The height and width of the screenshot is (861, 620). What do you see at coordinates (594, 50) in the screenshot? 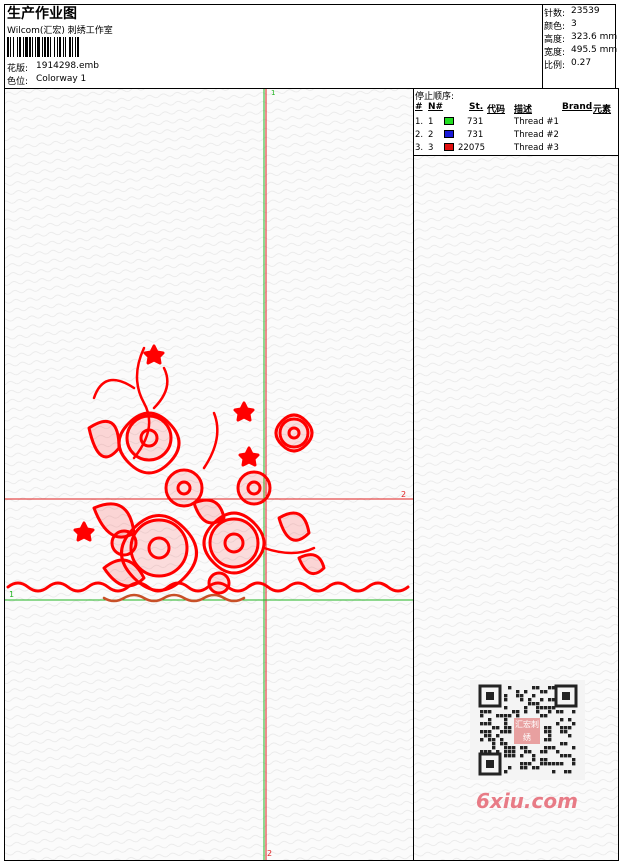
I see `stat-value: 495.5 mm` at bounding box center [594, 50].